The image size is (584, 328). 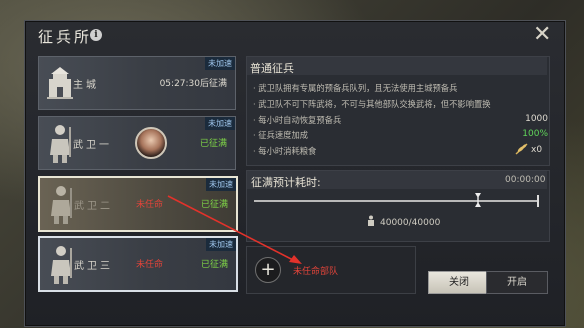 I want to click on add-troop-button: +, so click(x=268, y=270).